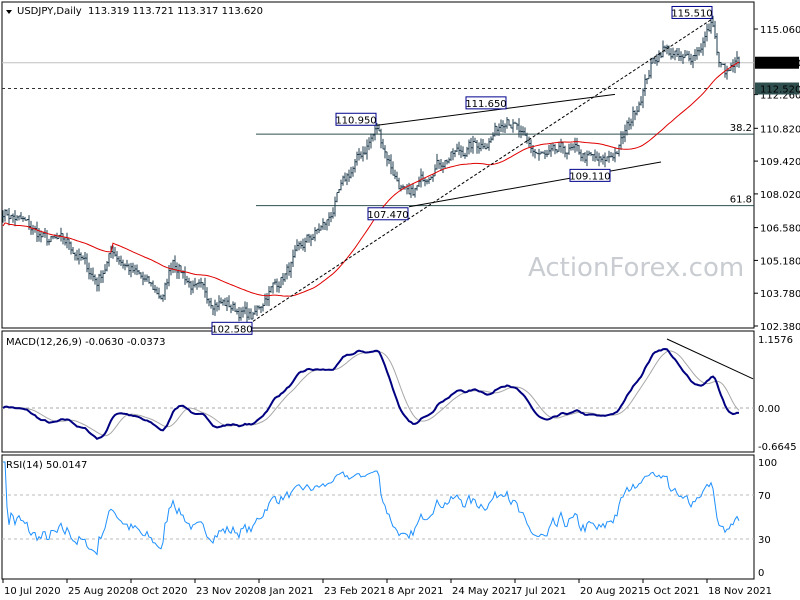 The height and width of the screenshot is (600, 800). What do you see at coordinates (780, 162) in the screenshot?
I see `y-tick-label: 109.420` at bounding box center [780, 162].